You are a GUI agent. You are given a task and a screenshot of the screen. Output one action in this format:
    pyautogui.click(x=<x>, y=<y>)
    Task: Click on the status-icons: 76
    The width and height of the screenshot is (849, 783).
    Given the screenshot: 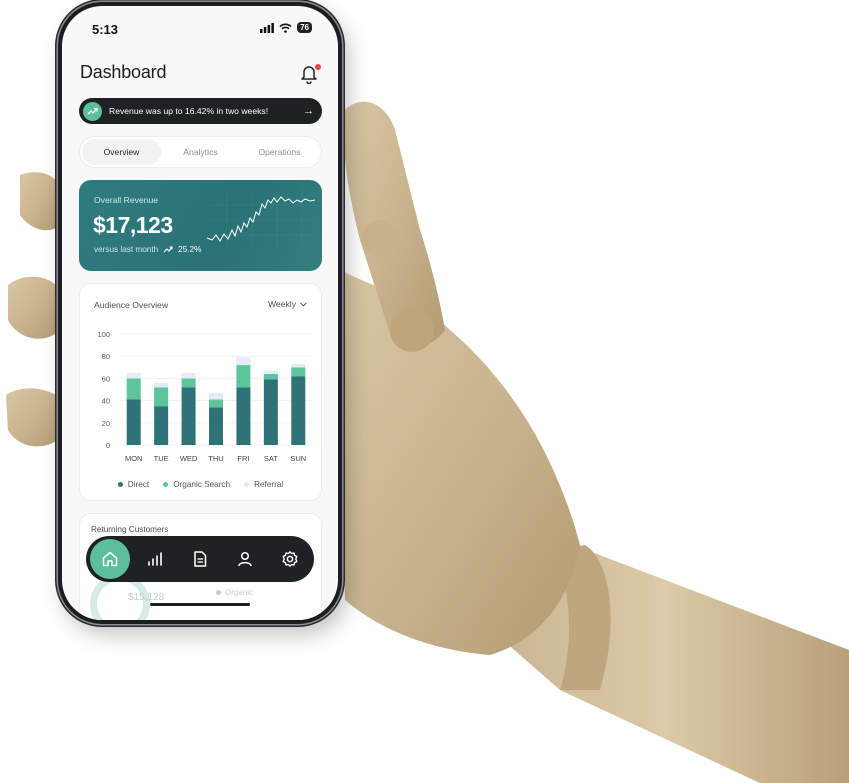 What is the action you would take?
    pyautogui.click(x=286, y=27)
    